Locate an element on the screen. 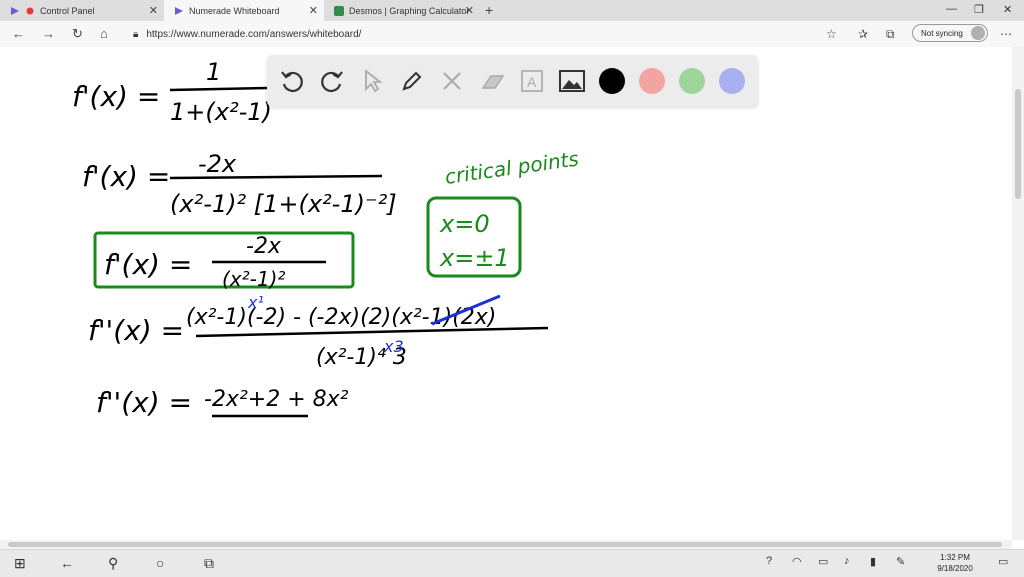 Image resolution: width=1024 pixels, height=577 pixels. tab-control-panel: Control Panel ✕ is located at coordinates (82, 10).